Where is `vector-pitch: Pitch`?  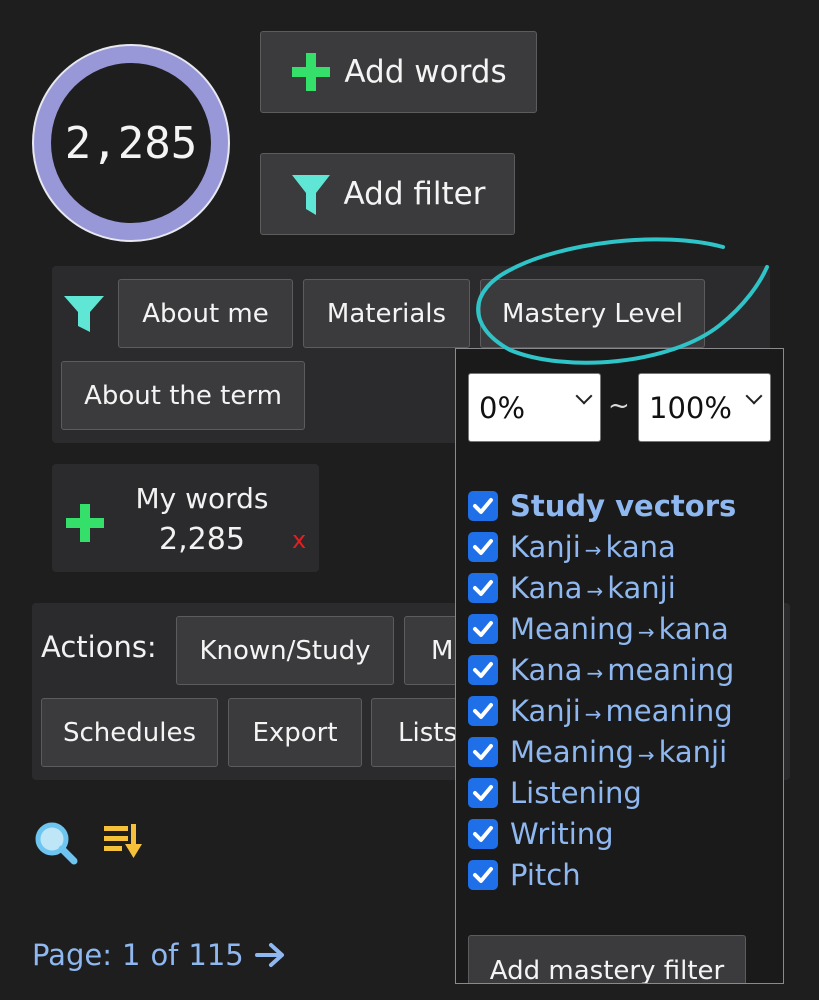
vector-pitch: Pitch is located at coordinates (524, 875).